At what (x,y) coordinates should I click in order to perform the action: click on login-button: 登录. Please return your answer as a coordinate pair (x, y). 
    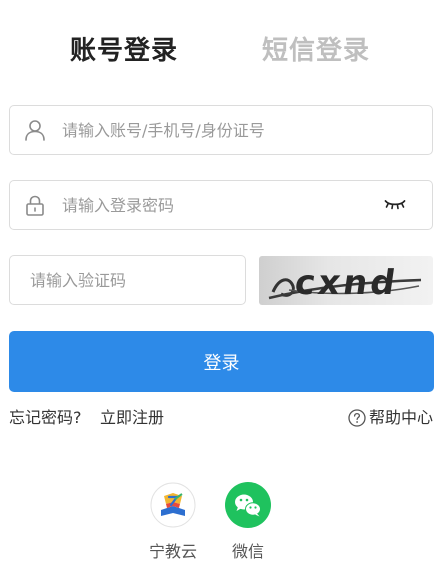
    Looking at the image, I should click on (221, 361).